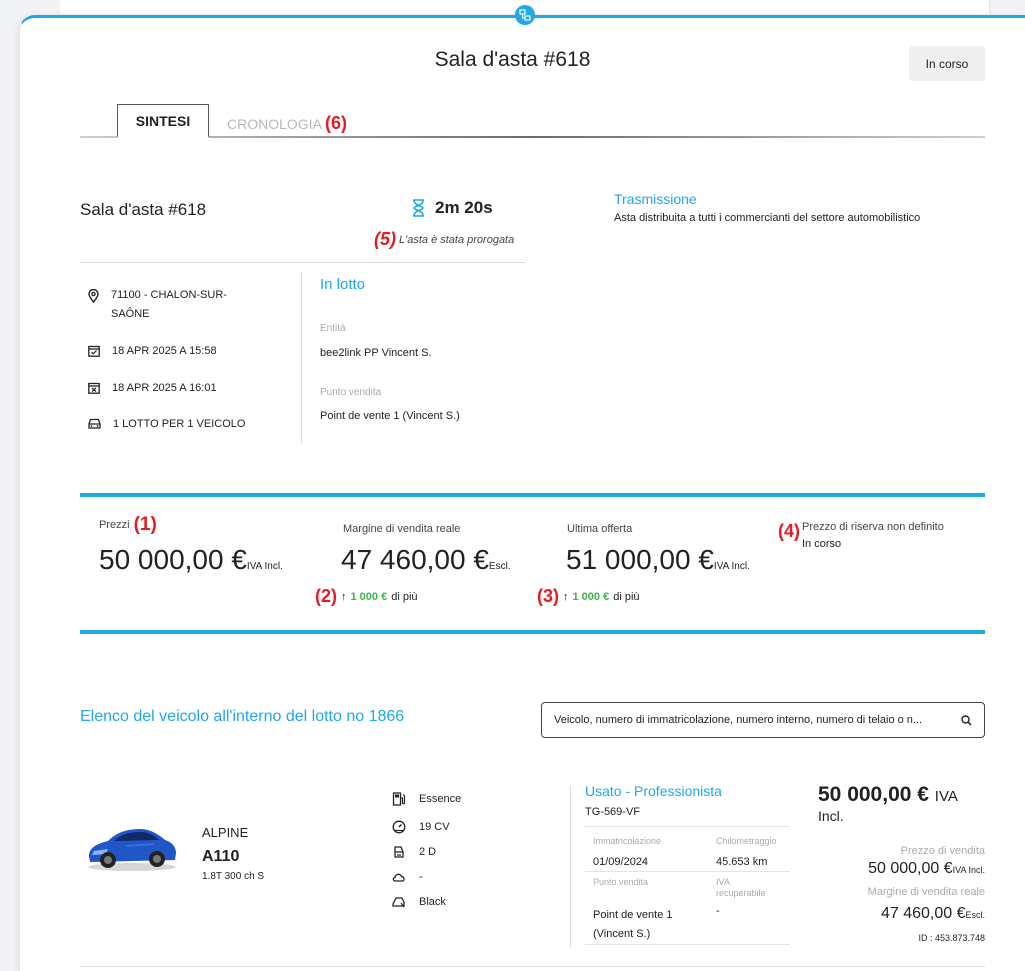  Describe the element at coordinates (910, 868) in the screenshot. I see `sale-price-amount: 50 000,00 €` at that location.